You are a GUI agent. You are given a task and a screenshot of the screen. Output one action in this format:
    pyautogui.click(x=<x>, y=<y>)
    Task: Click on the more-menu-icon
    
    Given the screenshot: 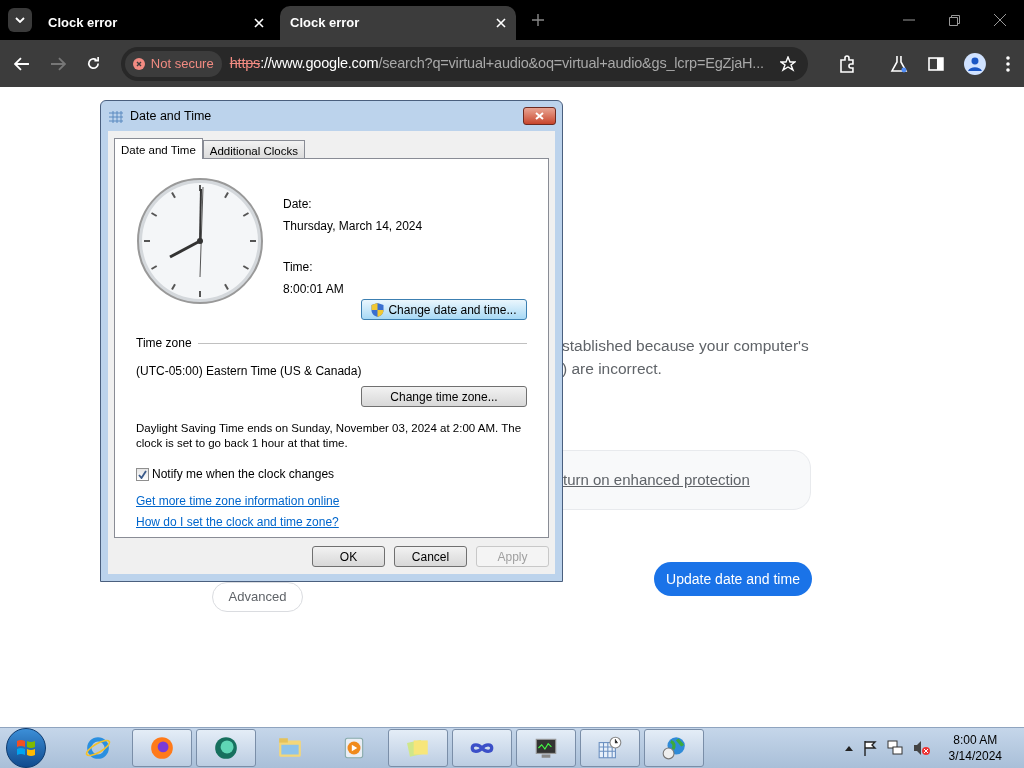 What is the action you would take?
    pyautogui.click(x=1008, y=63)
    